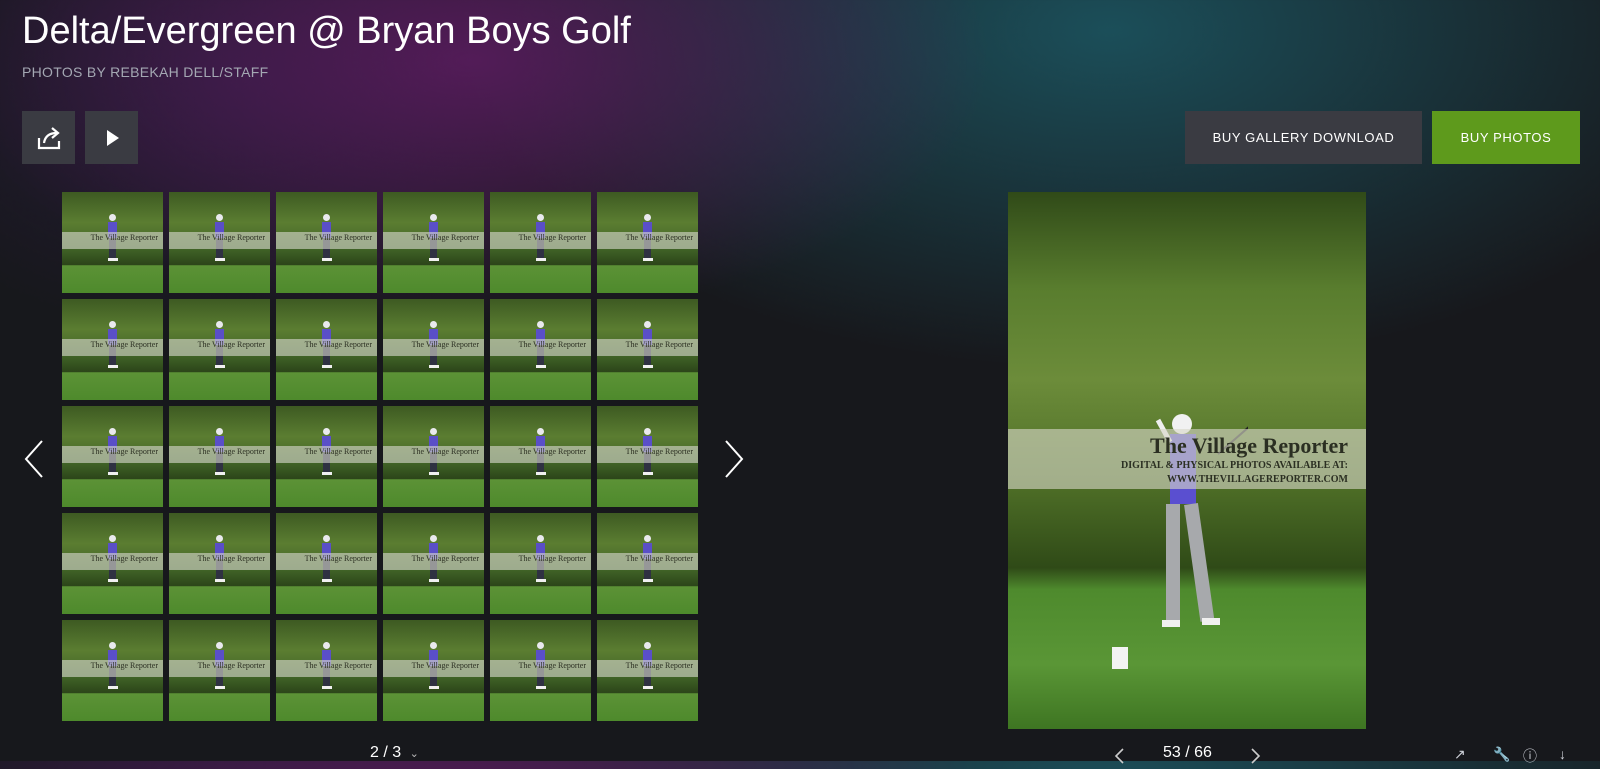 Image resolution: width=1600 pixels, height=769 pixels. Describe the element at coordinates (1501, 754) in the screenshot. I see `wrench-icon: 🔧` at that location.